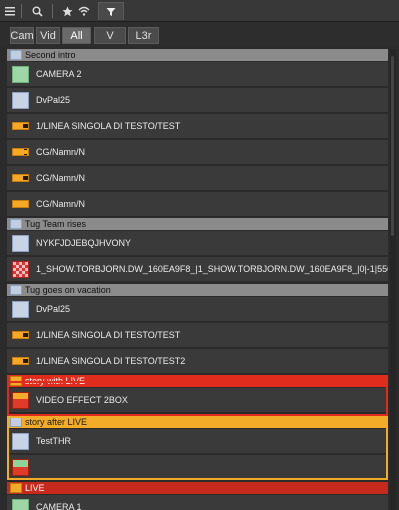 Image resolution: width=399 pixels, height=510 pixels. What do you see at coordinates (197, 441) in the screenshot?
I see `list-item: TestTHR` at bounding box center [197, 441].